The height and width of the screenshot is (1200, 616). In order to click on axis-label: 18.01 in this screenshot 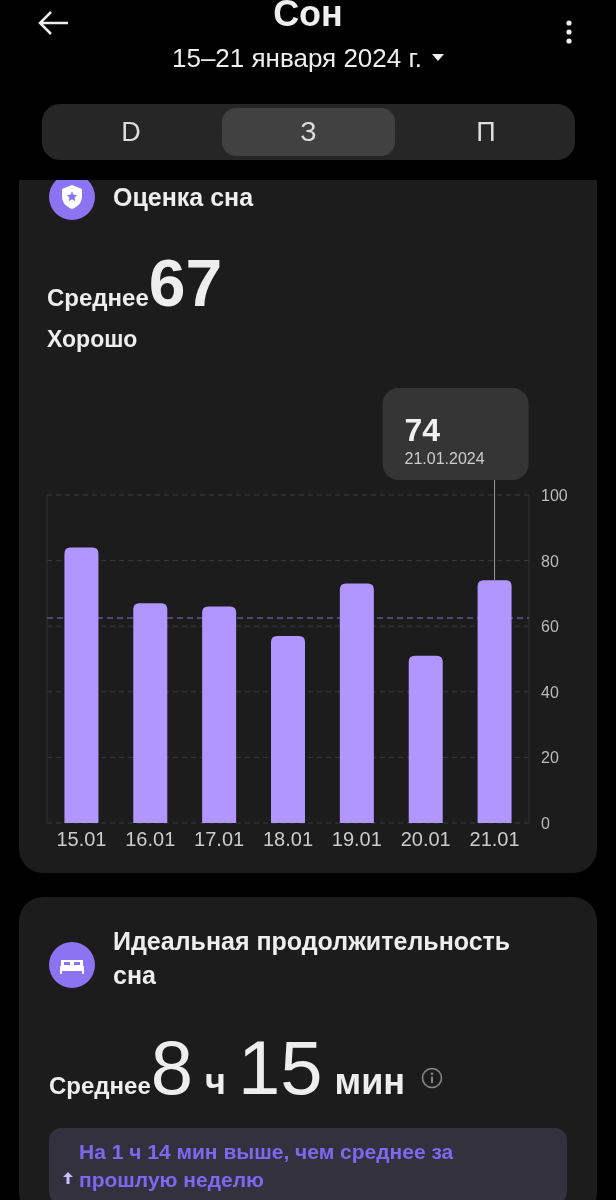, I will do `click(288, 839)`.